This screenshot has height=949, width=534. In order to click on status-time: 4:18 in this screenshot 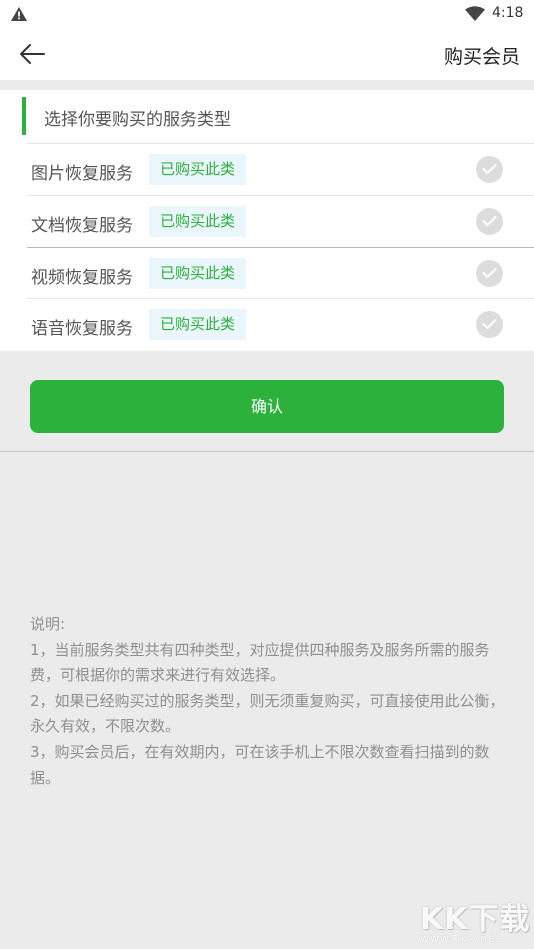, I will do `click(508, 13)`.